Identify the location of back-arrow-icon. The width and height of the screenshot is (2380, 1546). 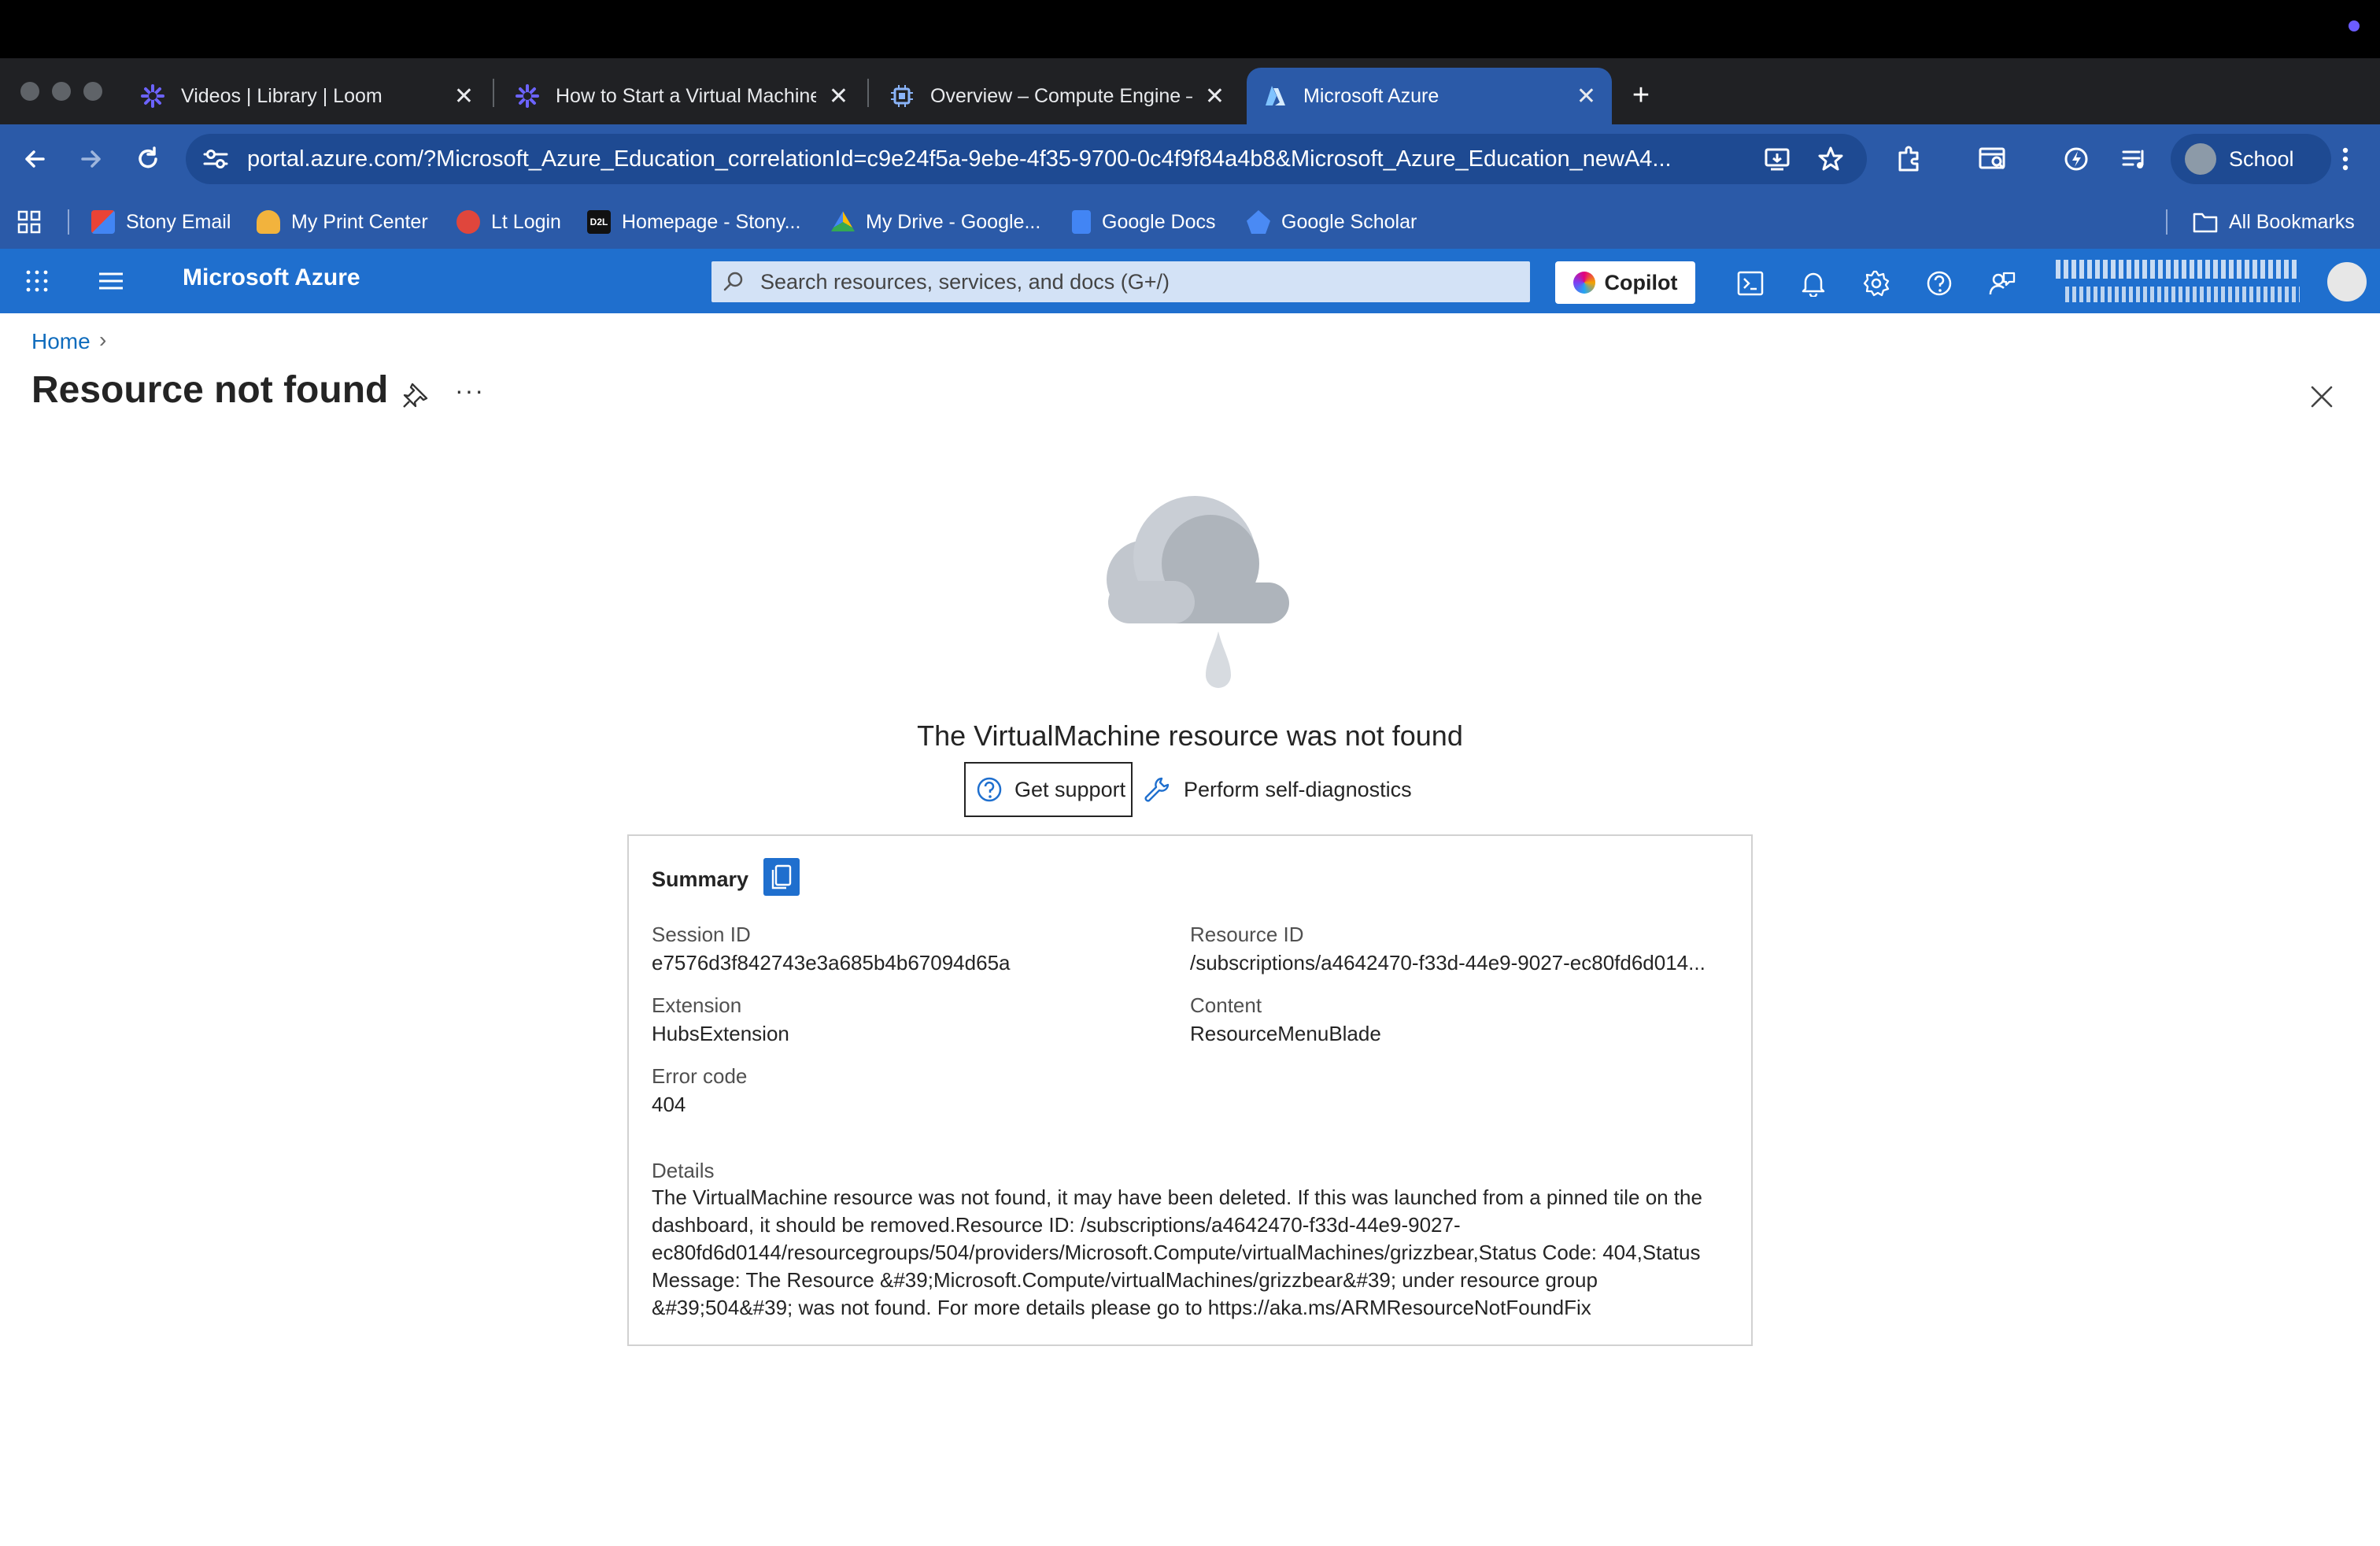
(35, 159).